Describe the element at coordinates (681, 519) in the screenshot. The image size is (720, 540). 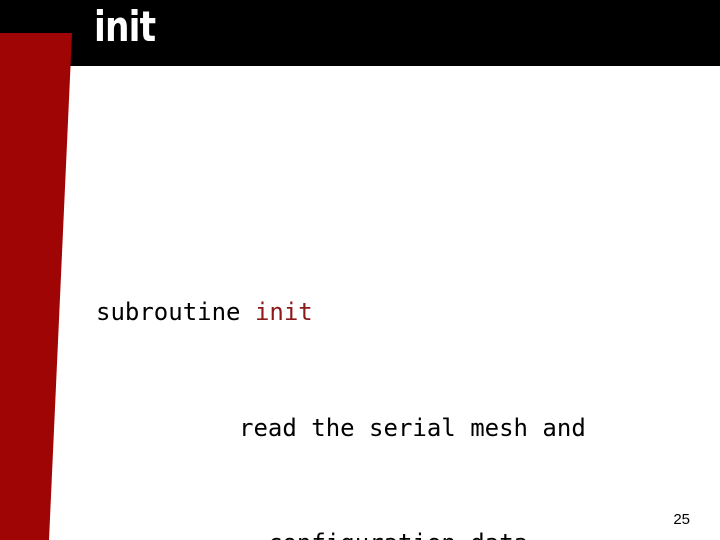
I see `page-number: 25` at that location.